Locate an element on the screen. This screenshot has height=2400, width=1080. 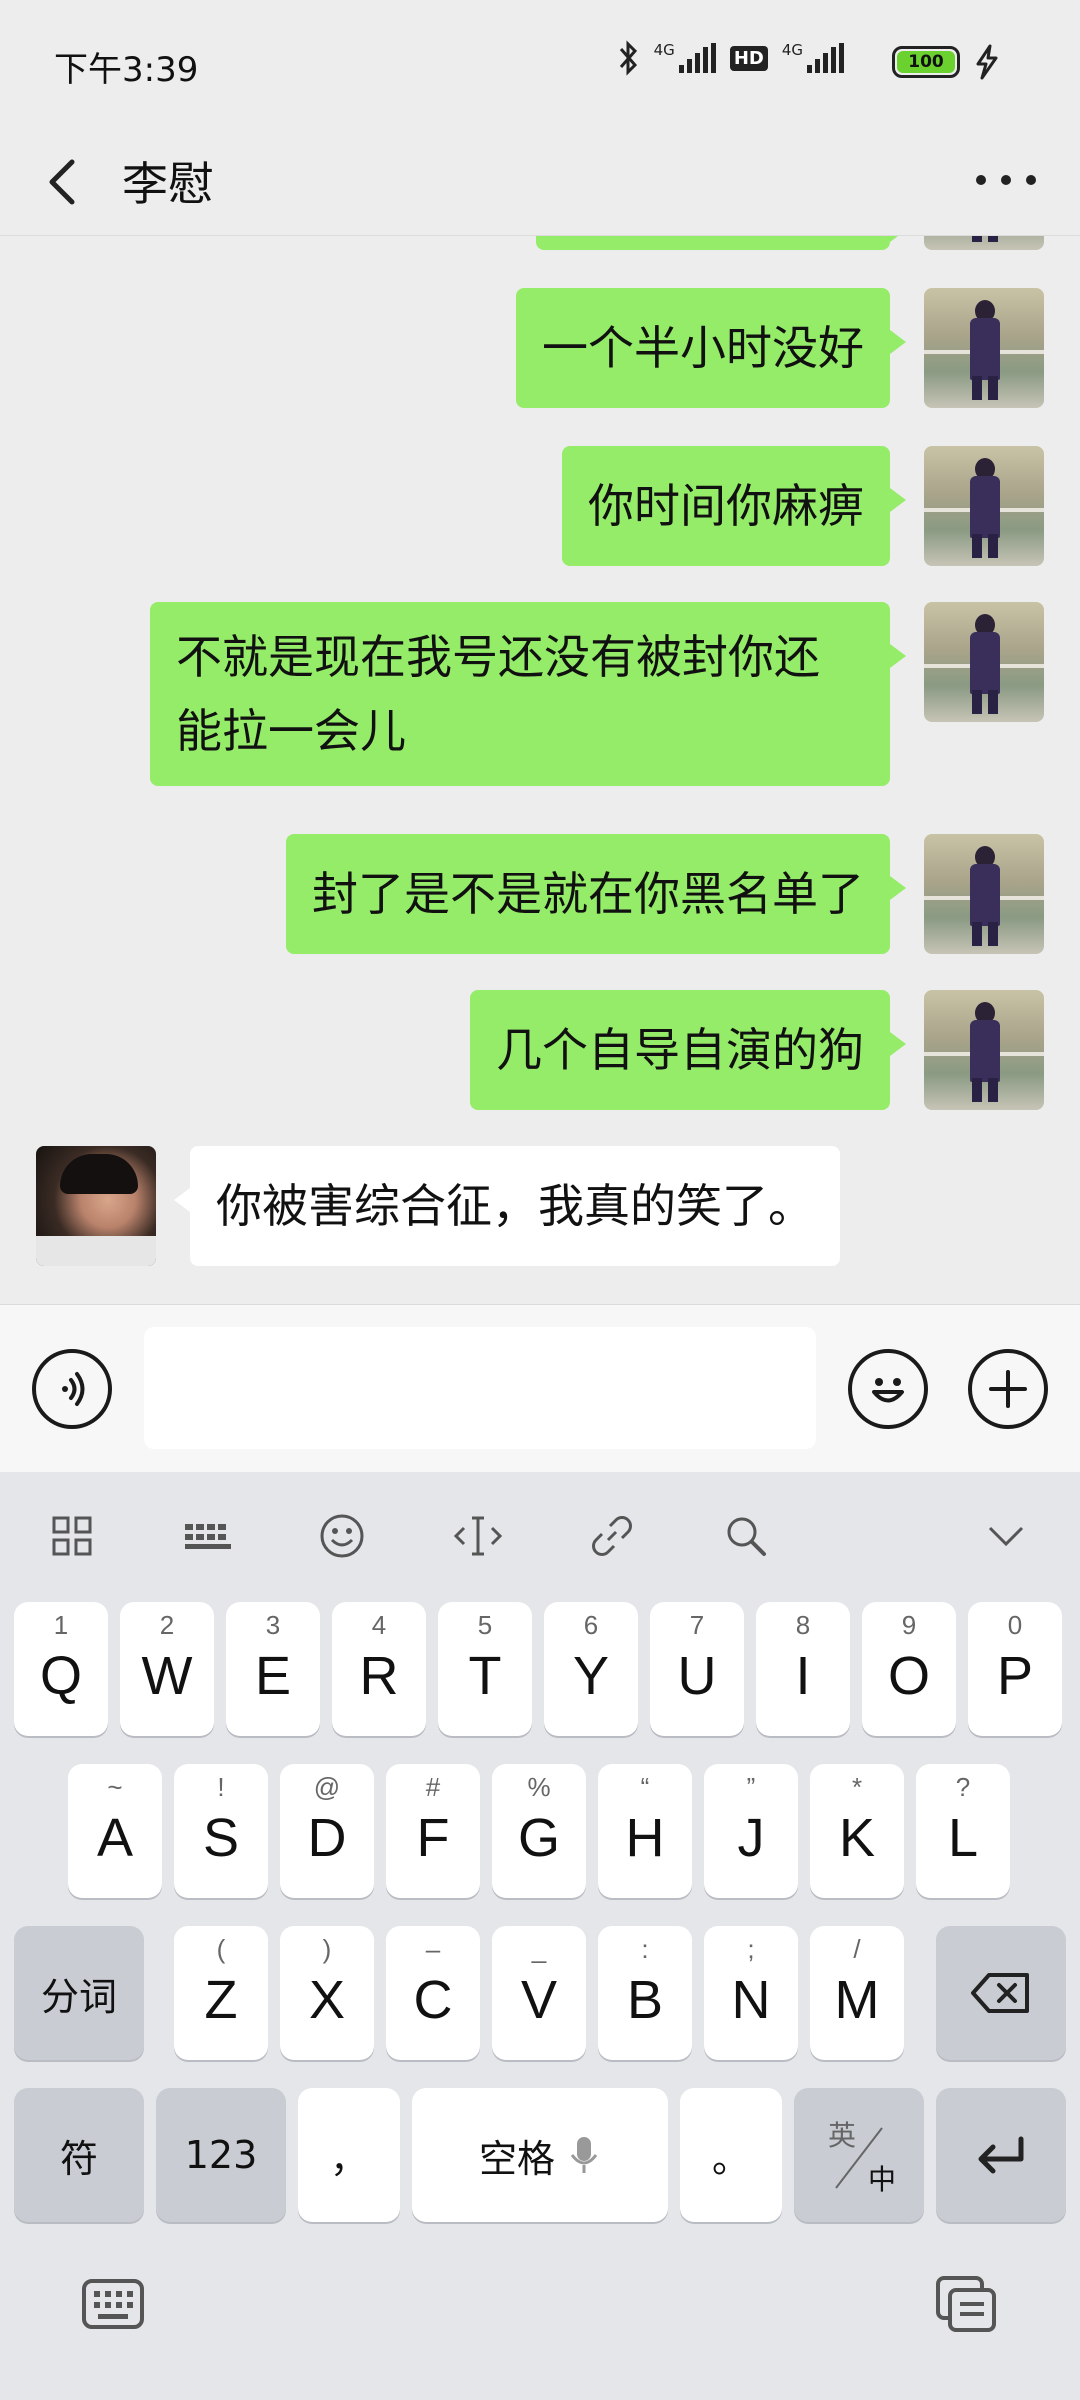
more-functions-button is located at coordinates (1008, 1389).